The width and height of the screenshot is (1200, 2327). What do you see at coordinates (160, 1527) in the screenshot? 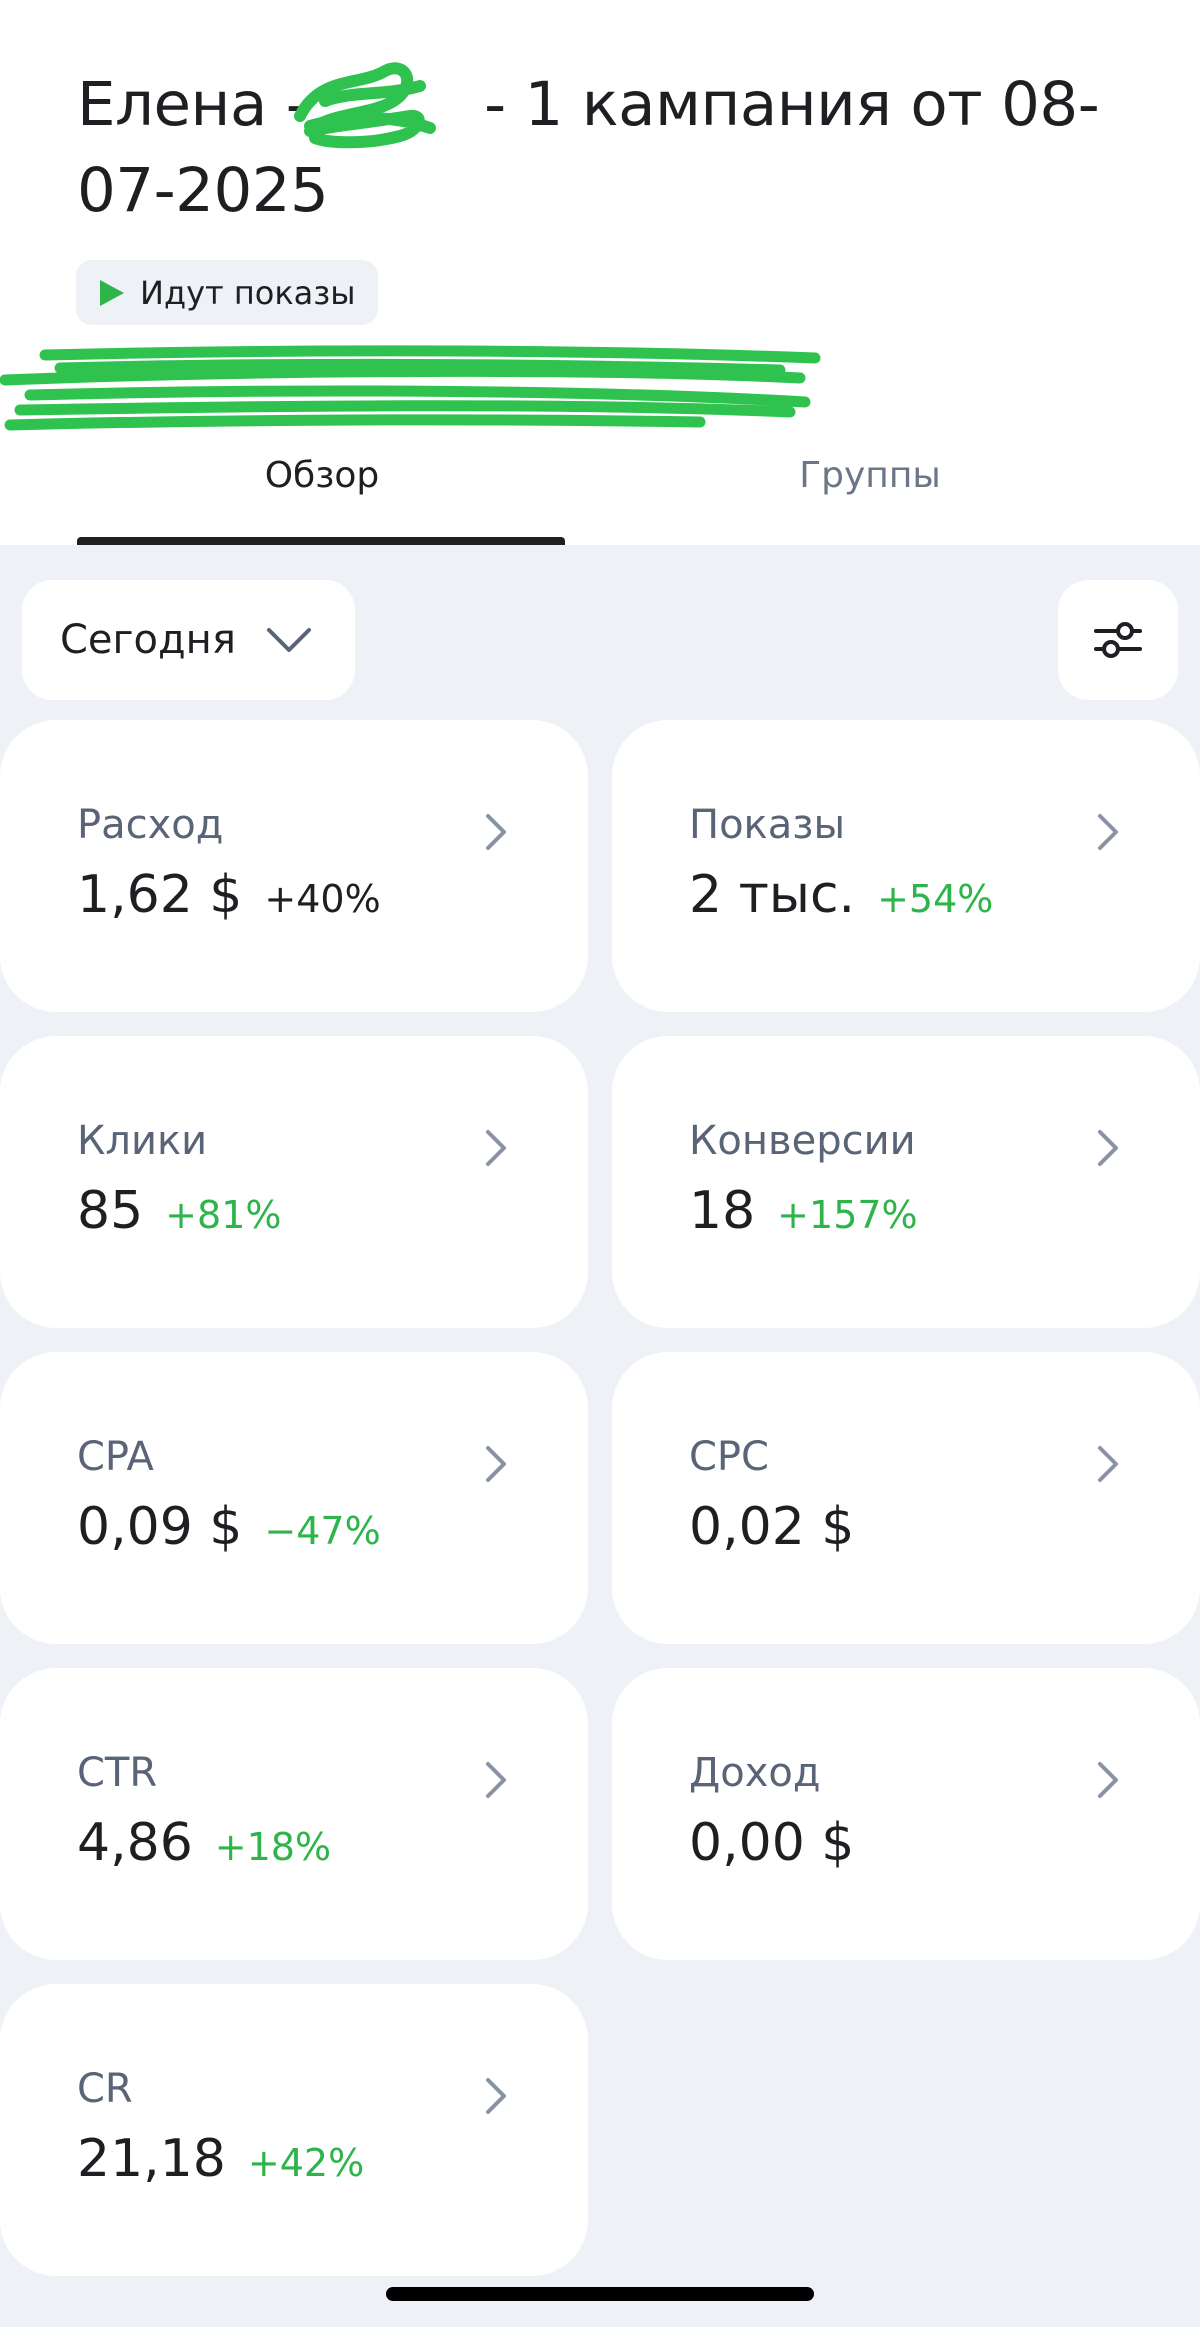
I see `metric-value: 0,09 $` at bounding box center [160, 1527].